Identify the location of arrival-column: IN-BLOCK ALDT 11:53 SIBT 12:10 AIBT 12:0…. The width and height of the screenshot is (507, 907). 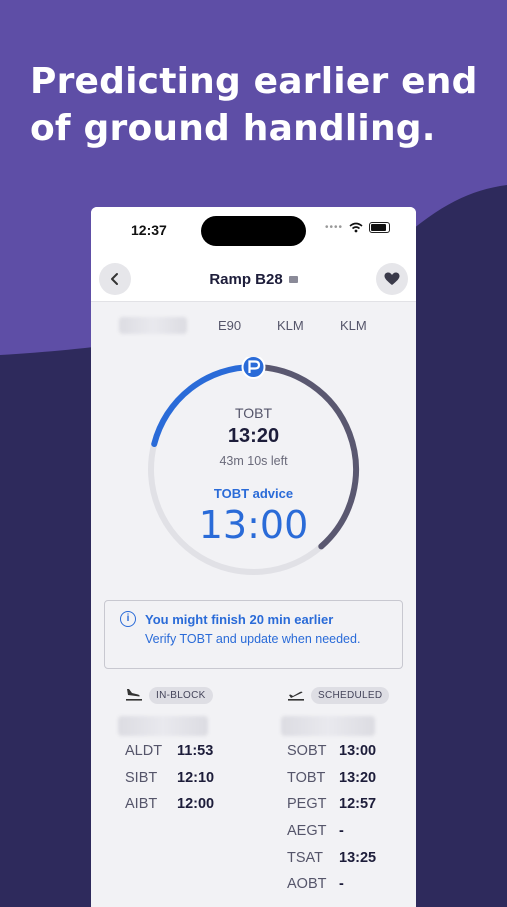
(195, 748).